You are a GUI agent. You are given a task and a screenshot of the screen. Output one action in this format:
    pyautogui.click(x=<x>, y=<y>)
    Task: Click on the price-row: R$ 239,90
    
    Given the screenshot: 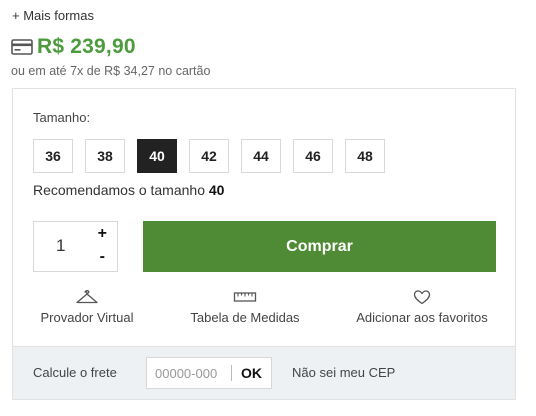 What is the action you would take?
    pyautogui.click(x=73, y=47)
    